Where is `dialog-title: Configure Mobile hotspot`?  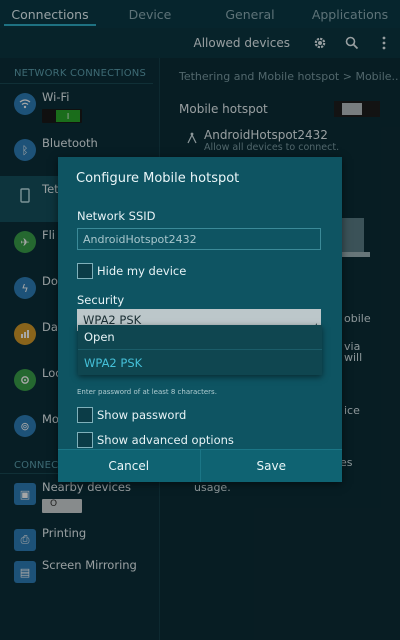 dialog-title: Configure Mobile hotspot is located at coordinates (158, 178).